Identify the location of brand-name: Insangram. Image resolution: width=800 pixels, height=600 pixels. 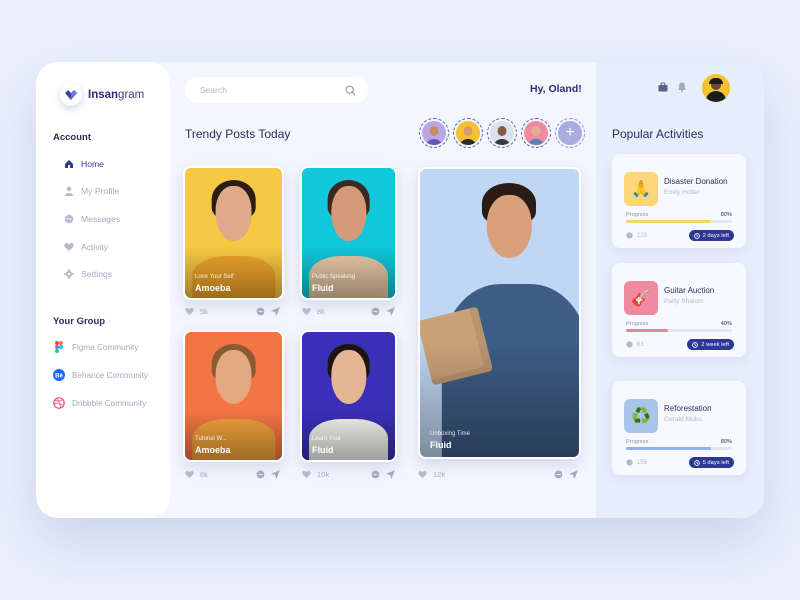
(116, 95).